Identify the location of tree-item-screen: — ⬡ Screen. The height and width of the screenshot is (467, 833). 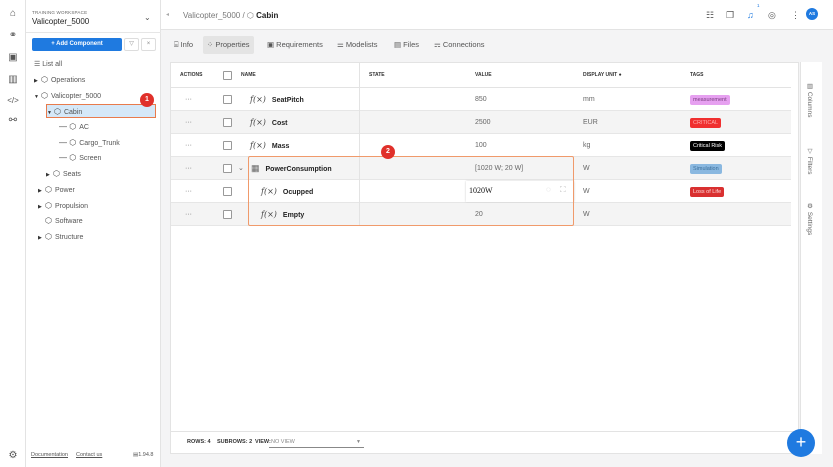
(80, 158).